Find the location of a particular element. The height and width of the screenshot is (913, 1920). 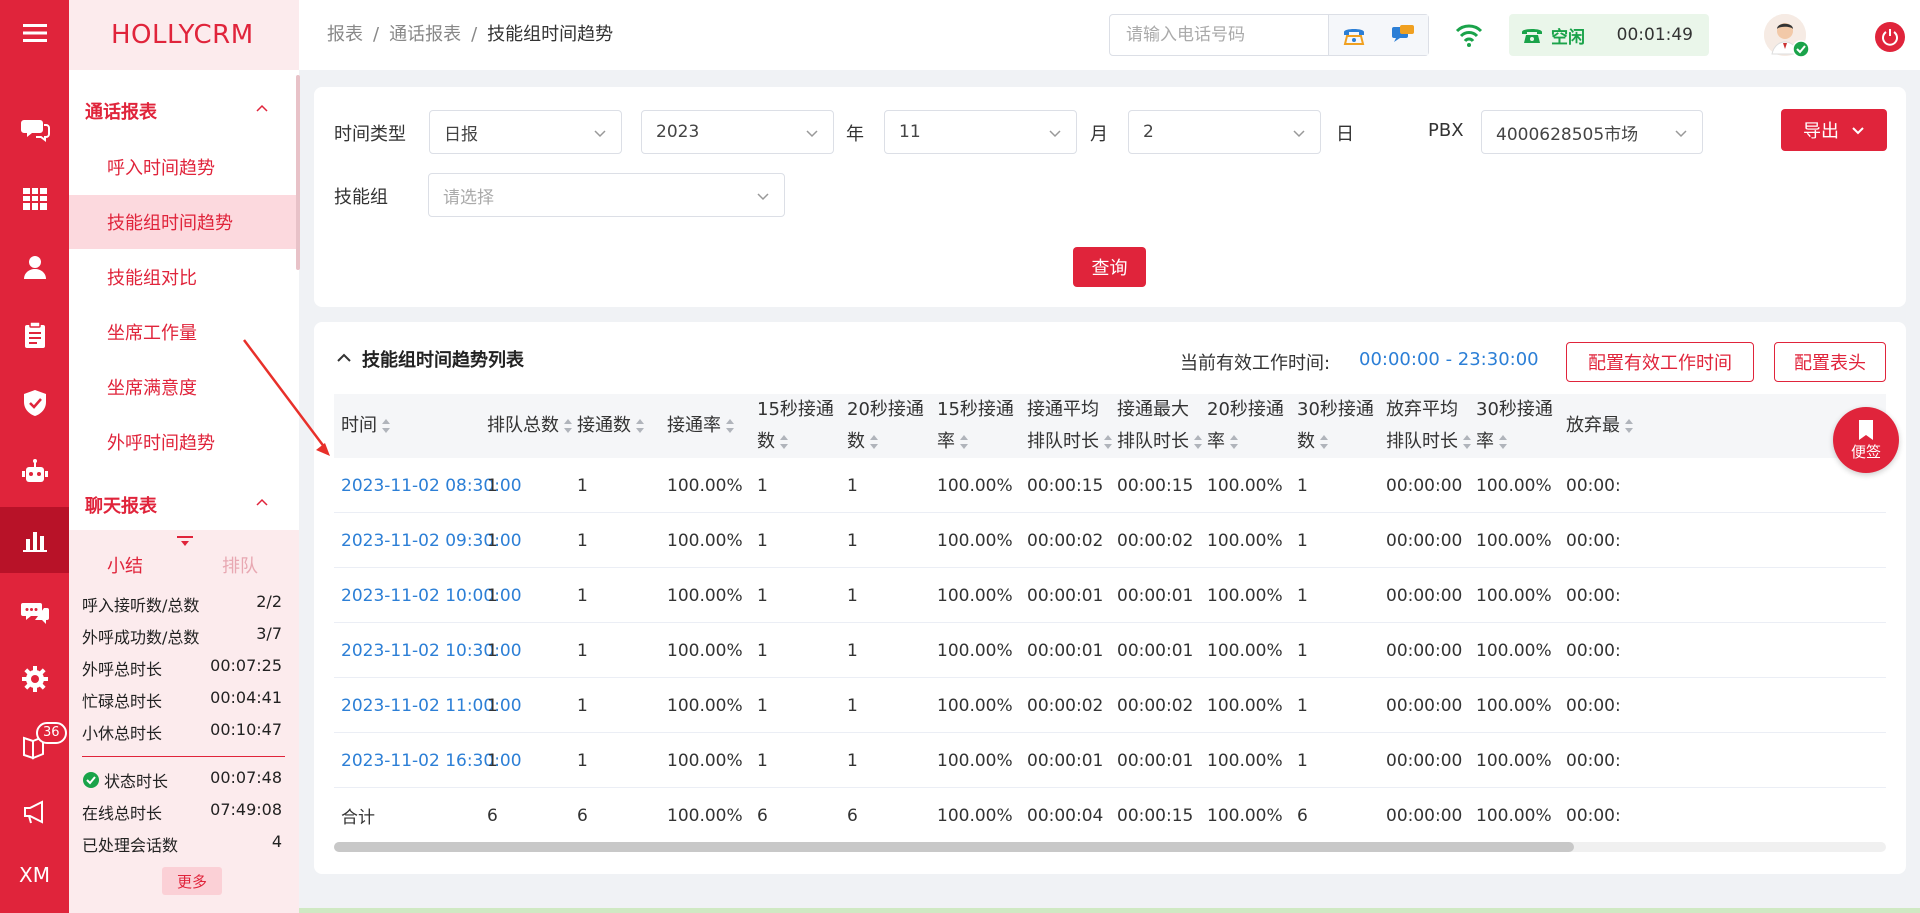

announcement-icon is located at coordinates (34, 812).